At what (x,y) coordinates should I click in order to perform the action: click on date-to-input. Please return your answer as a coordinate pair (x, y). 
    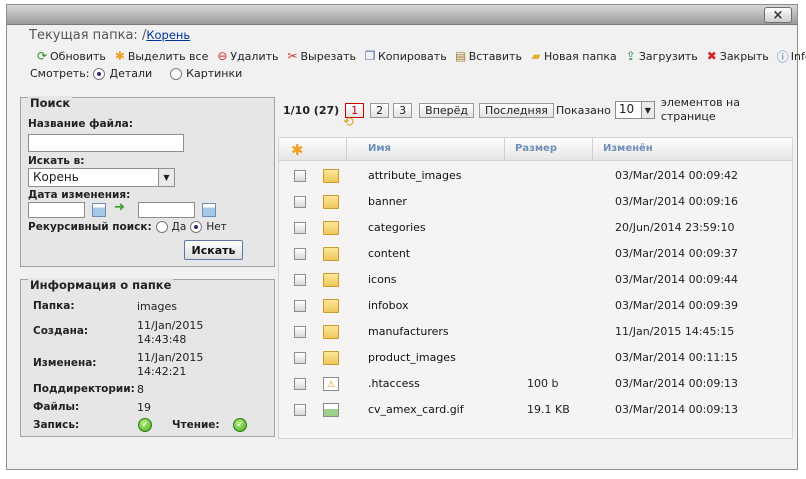
    Looking at the image, I should click on (166, 210).